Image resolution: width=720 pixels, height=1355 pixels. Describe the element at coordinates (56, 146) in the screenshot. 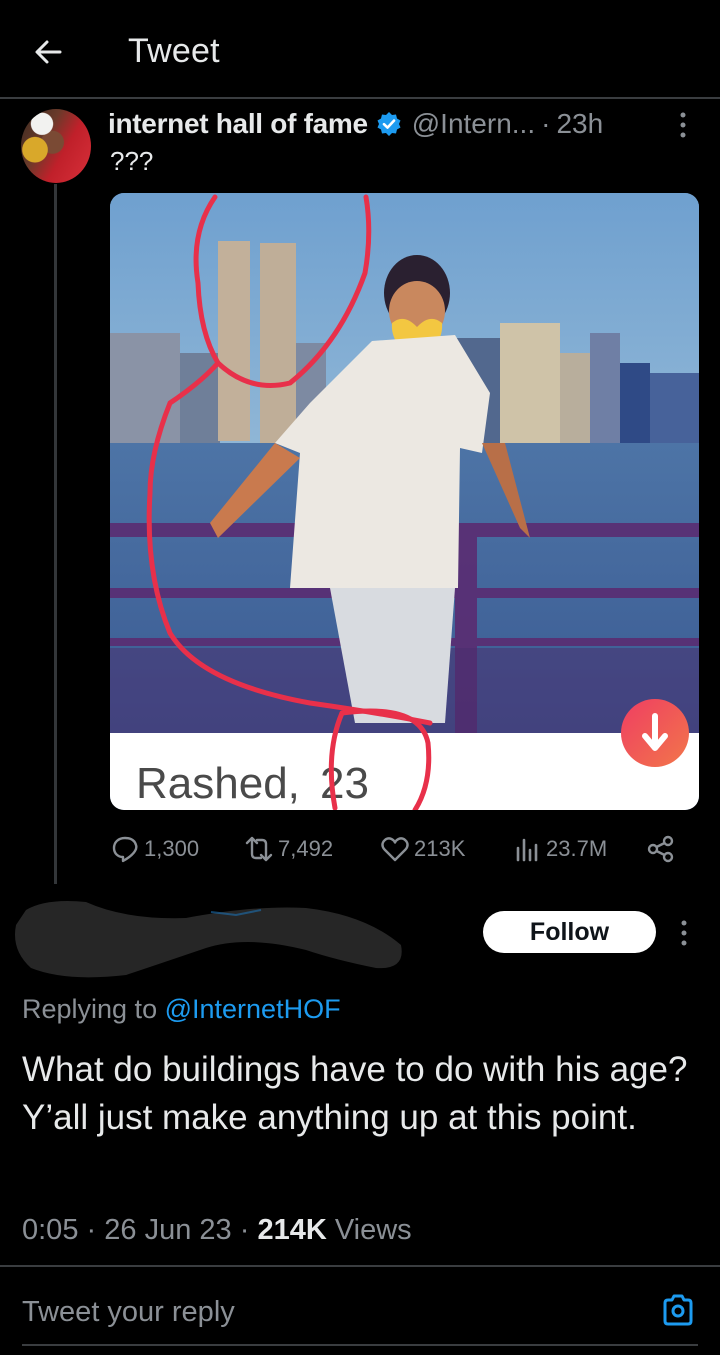

I see `avatar` at that location.